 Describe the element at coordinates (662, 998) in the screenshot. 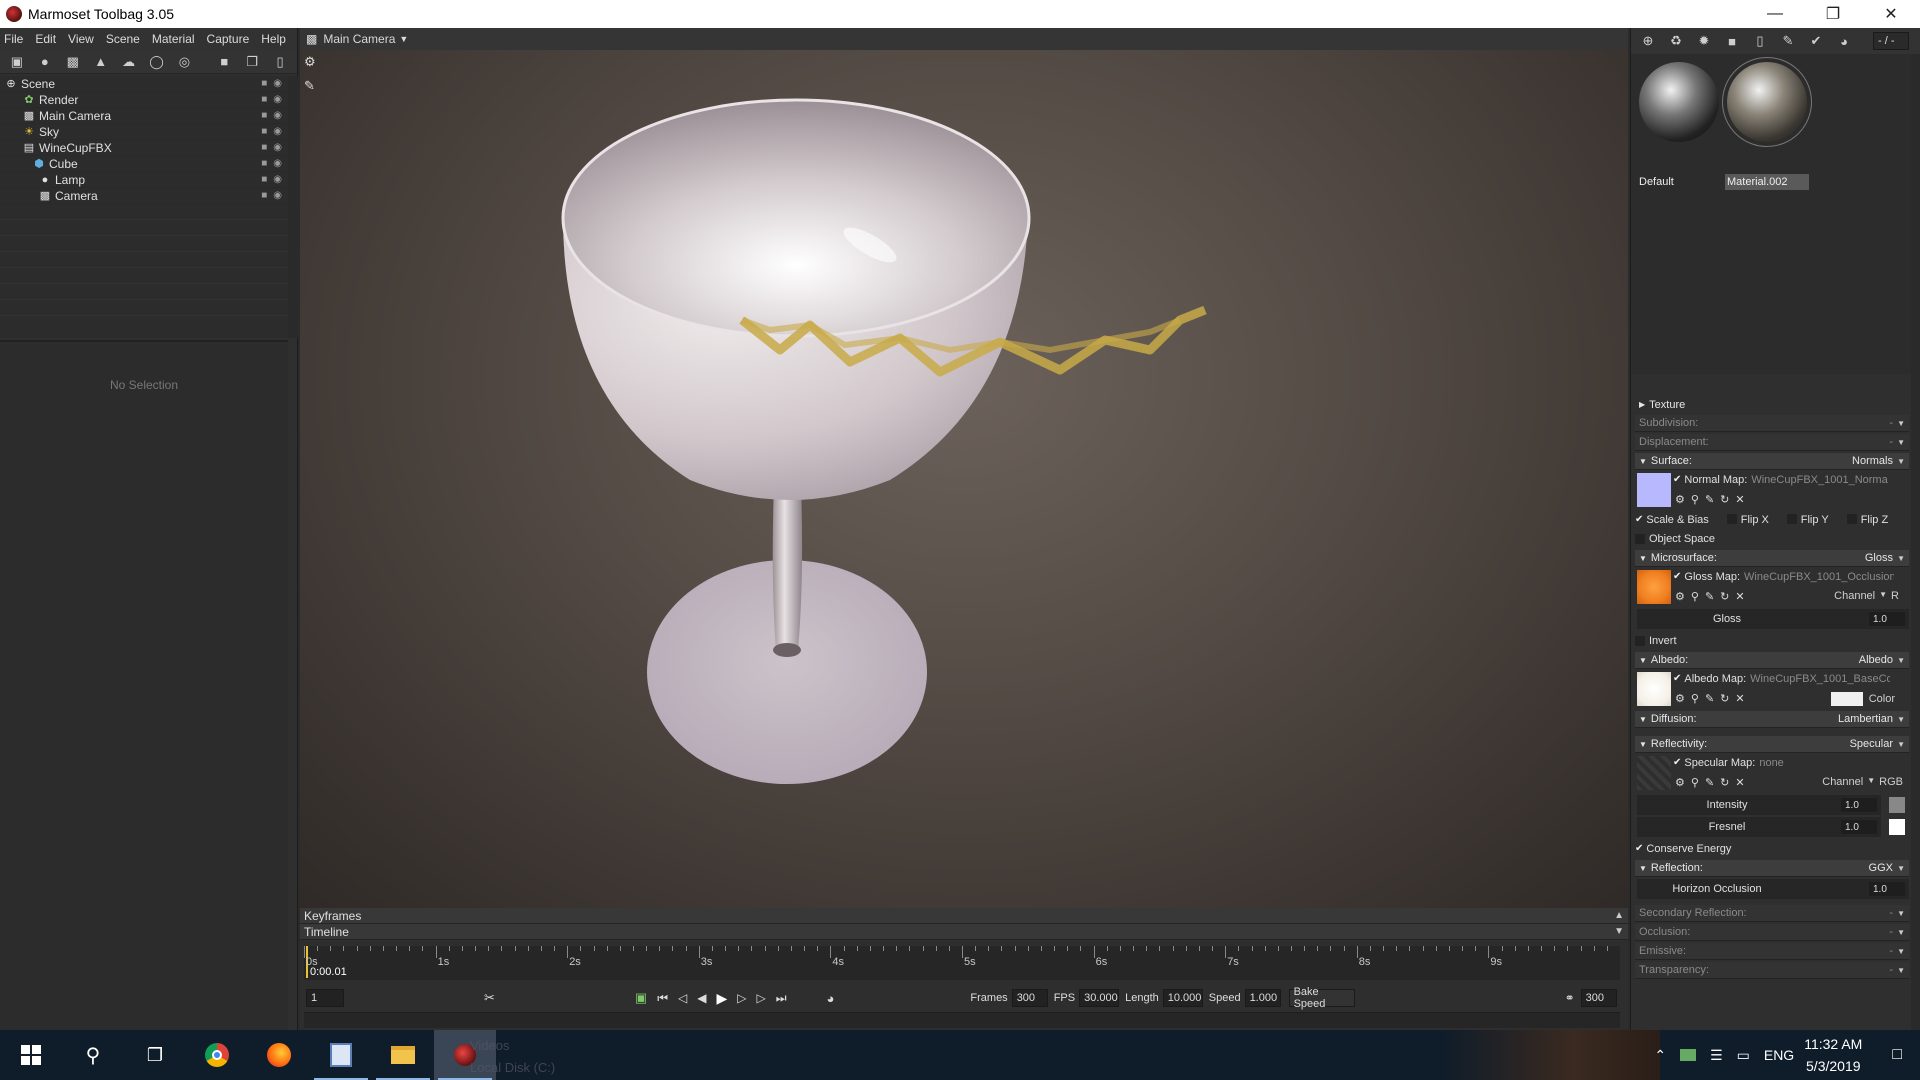

I see `skip-start-icon: ⏮` at that location.